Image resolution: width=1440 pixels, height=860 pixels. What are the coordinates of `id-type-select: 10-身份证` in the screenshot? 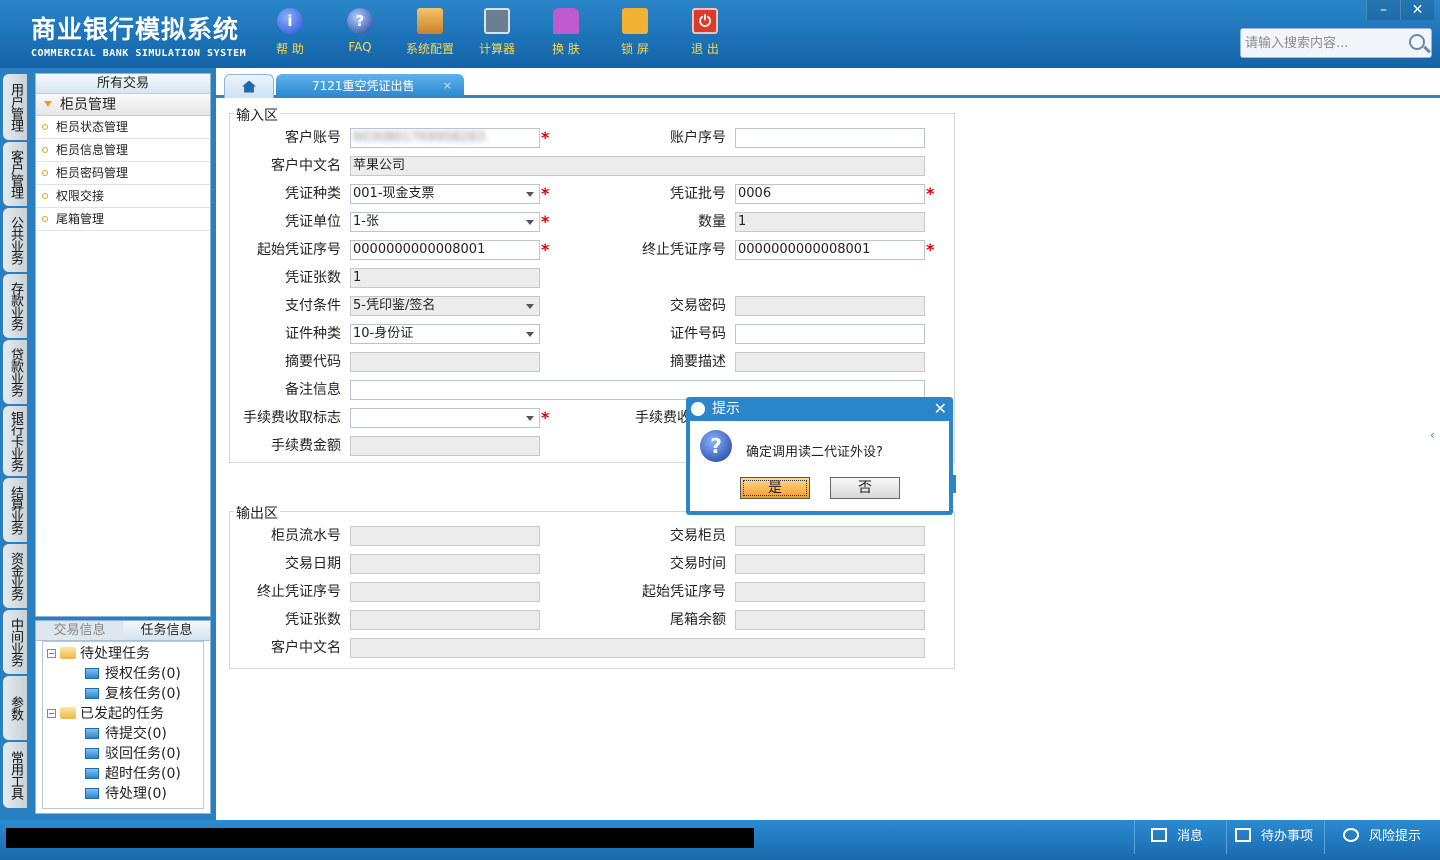 It's located at (445, 334).